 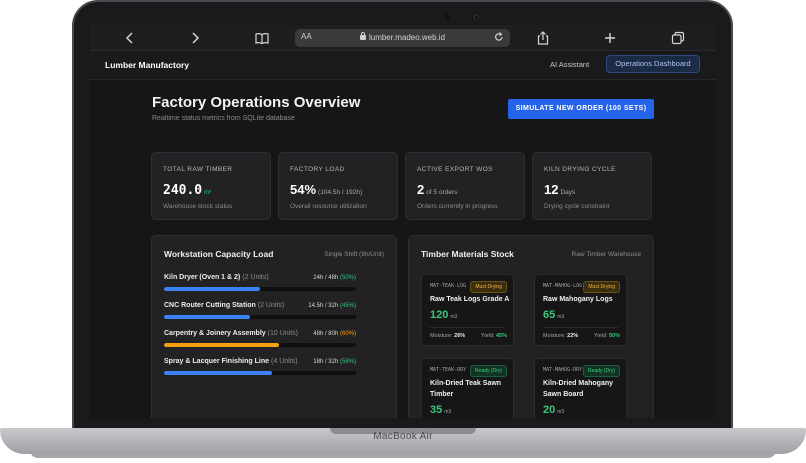 What do you see at coordinates (653, 64) in the screenshot?
I see `nav-link-operations-dashboard: Operations Dashboard` at bounding box center [653, 64].